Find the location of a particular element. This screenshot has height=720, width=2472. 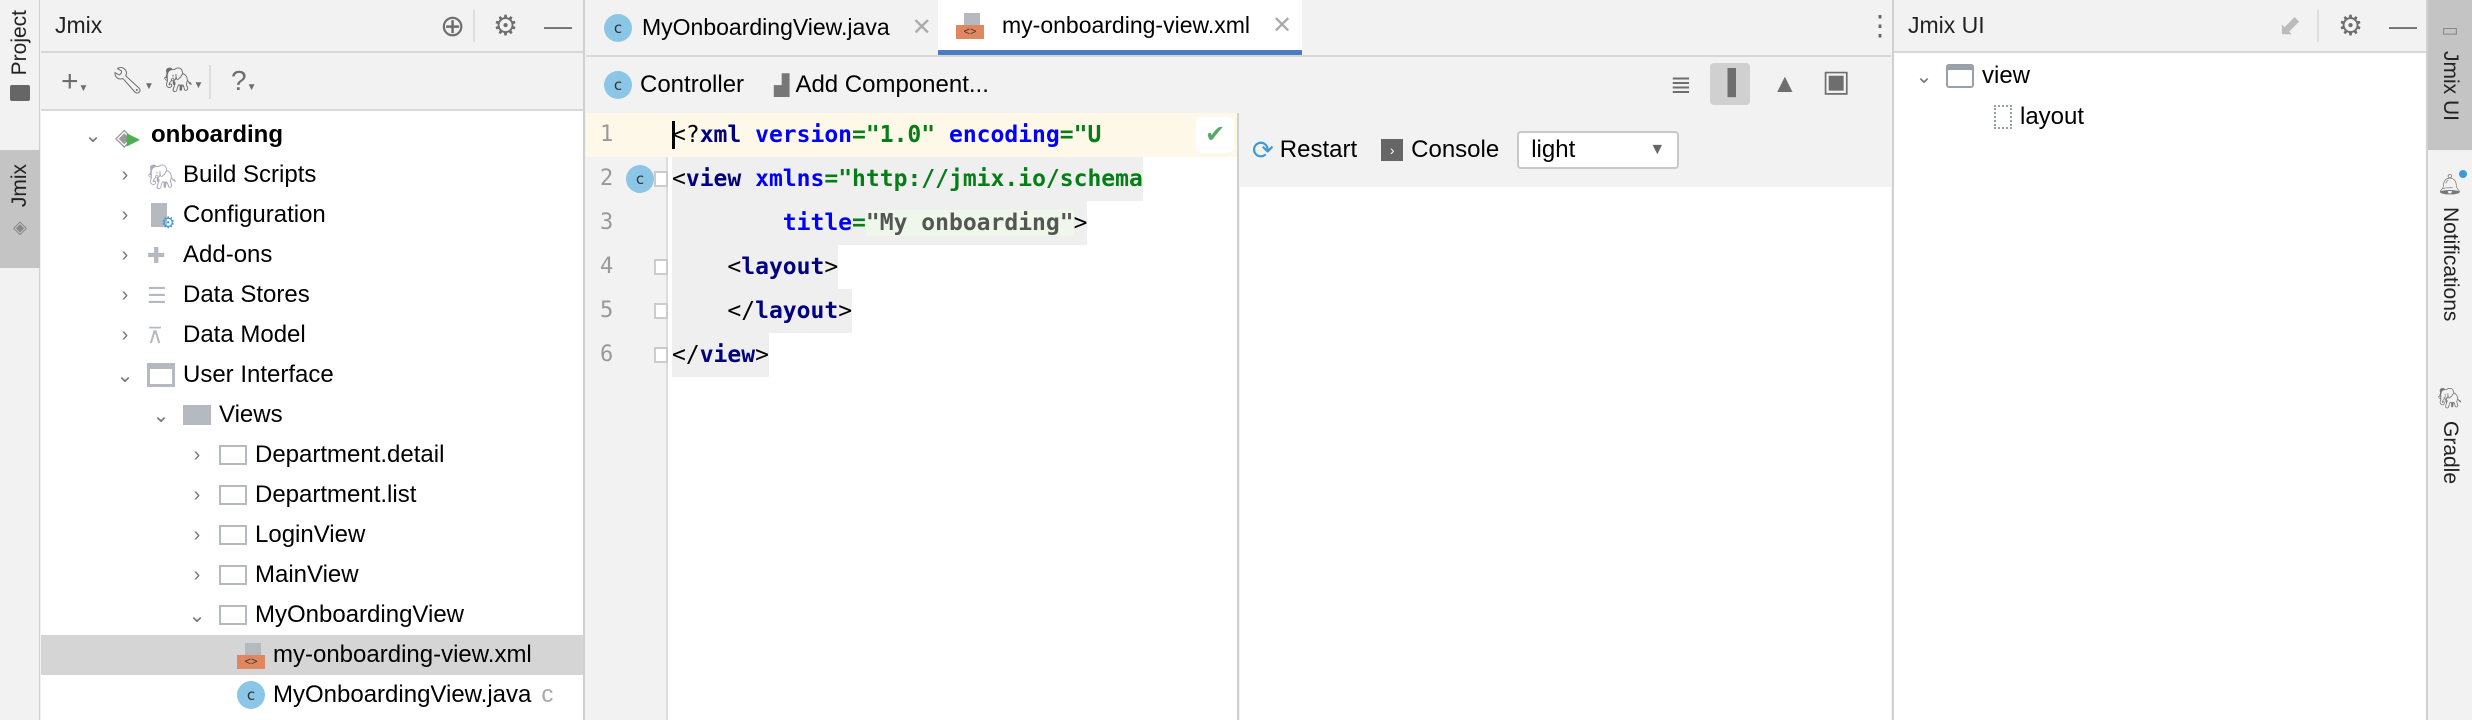

window-icon is located at coordinates (161, 375).